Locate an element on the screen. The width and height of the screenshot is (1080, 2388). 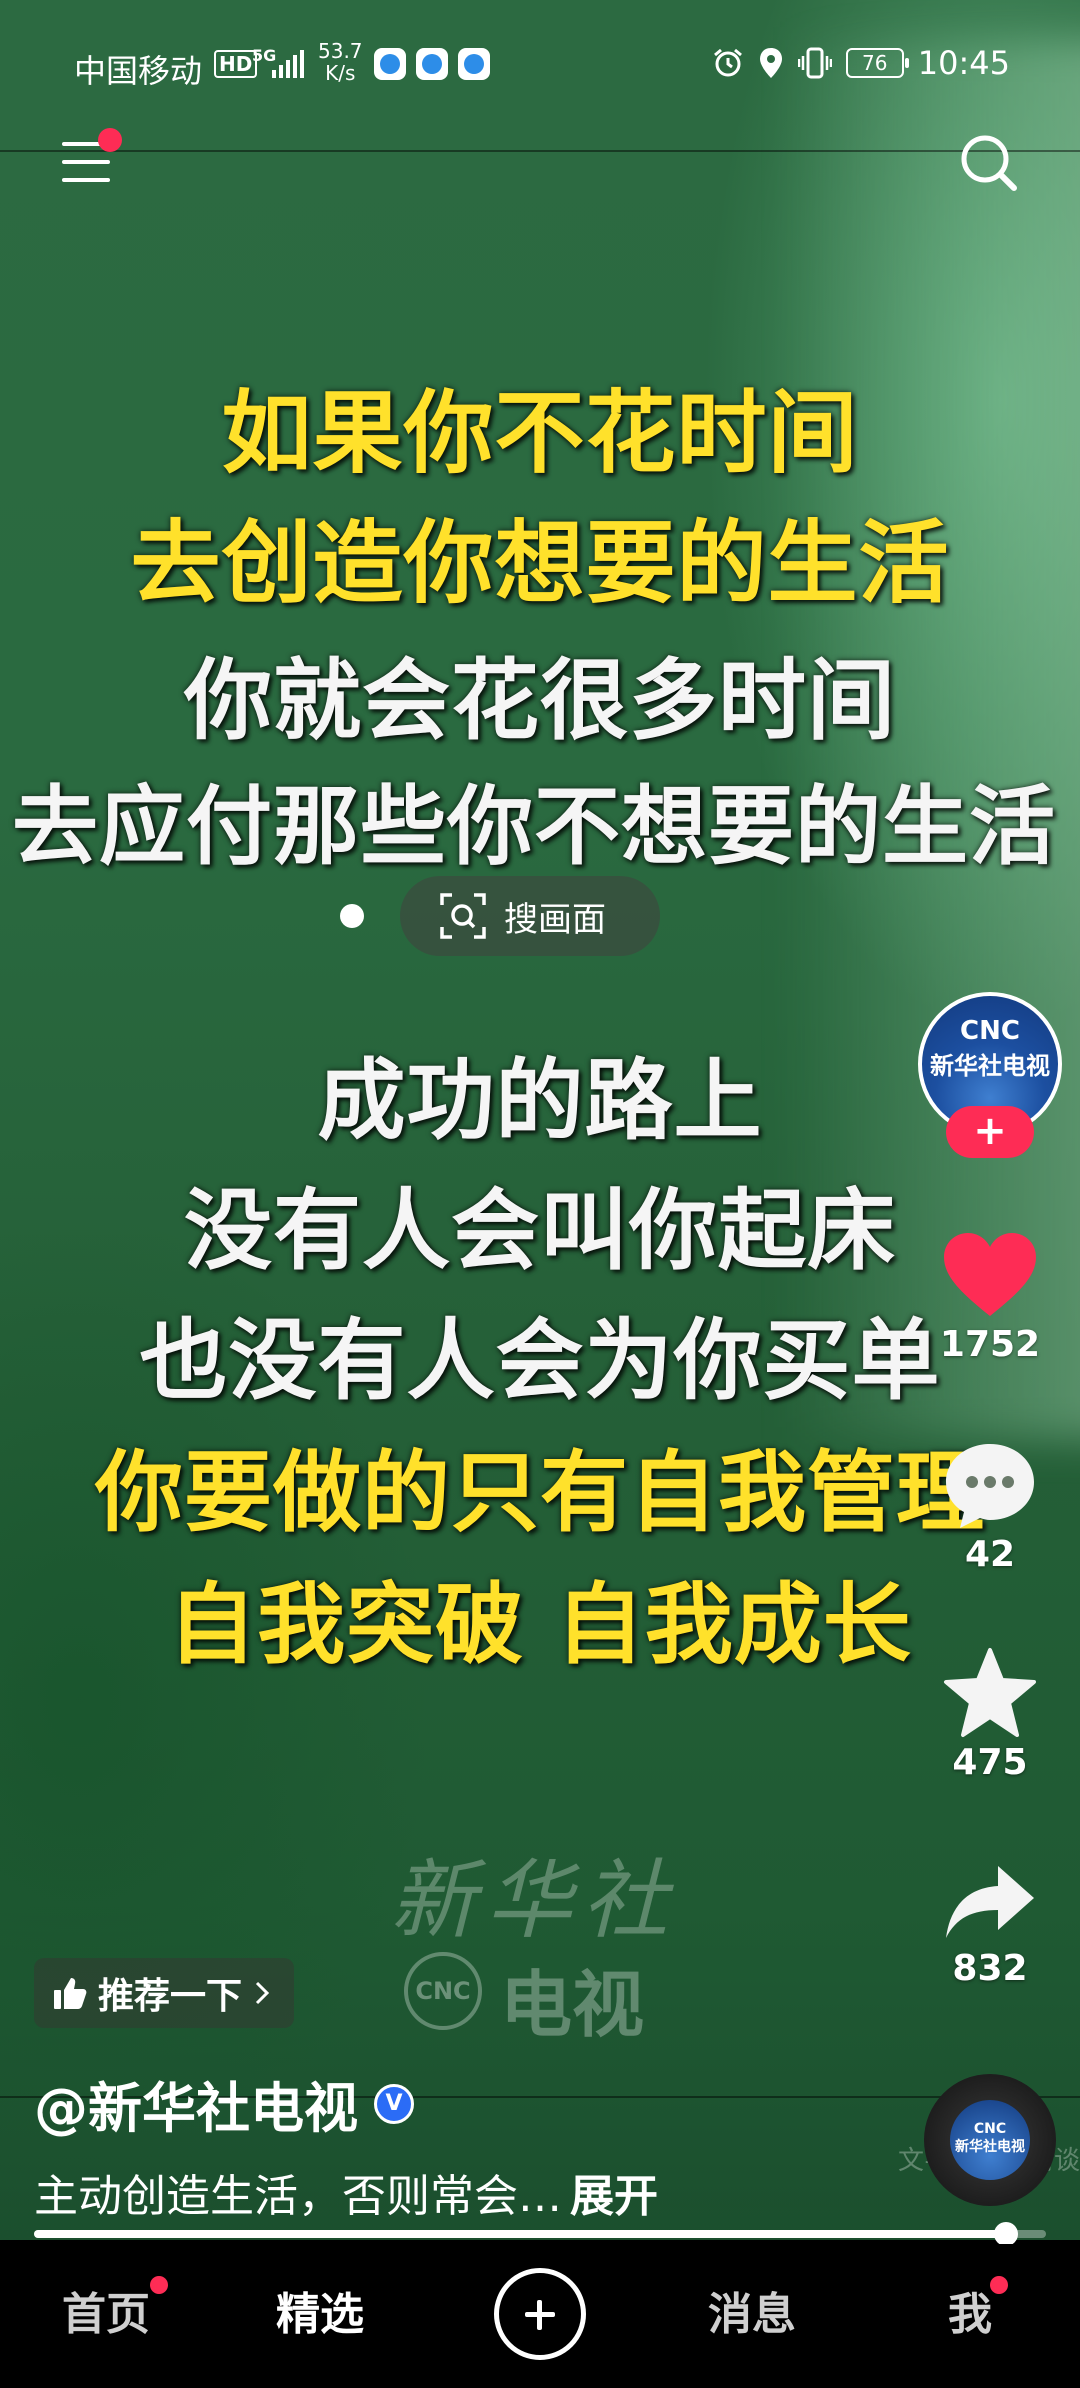
music-disc: CNC 新华社电视 is located at coordinates (990, 2140).